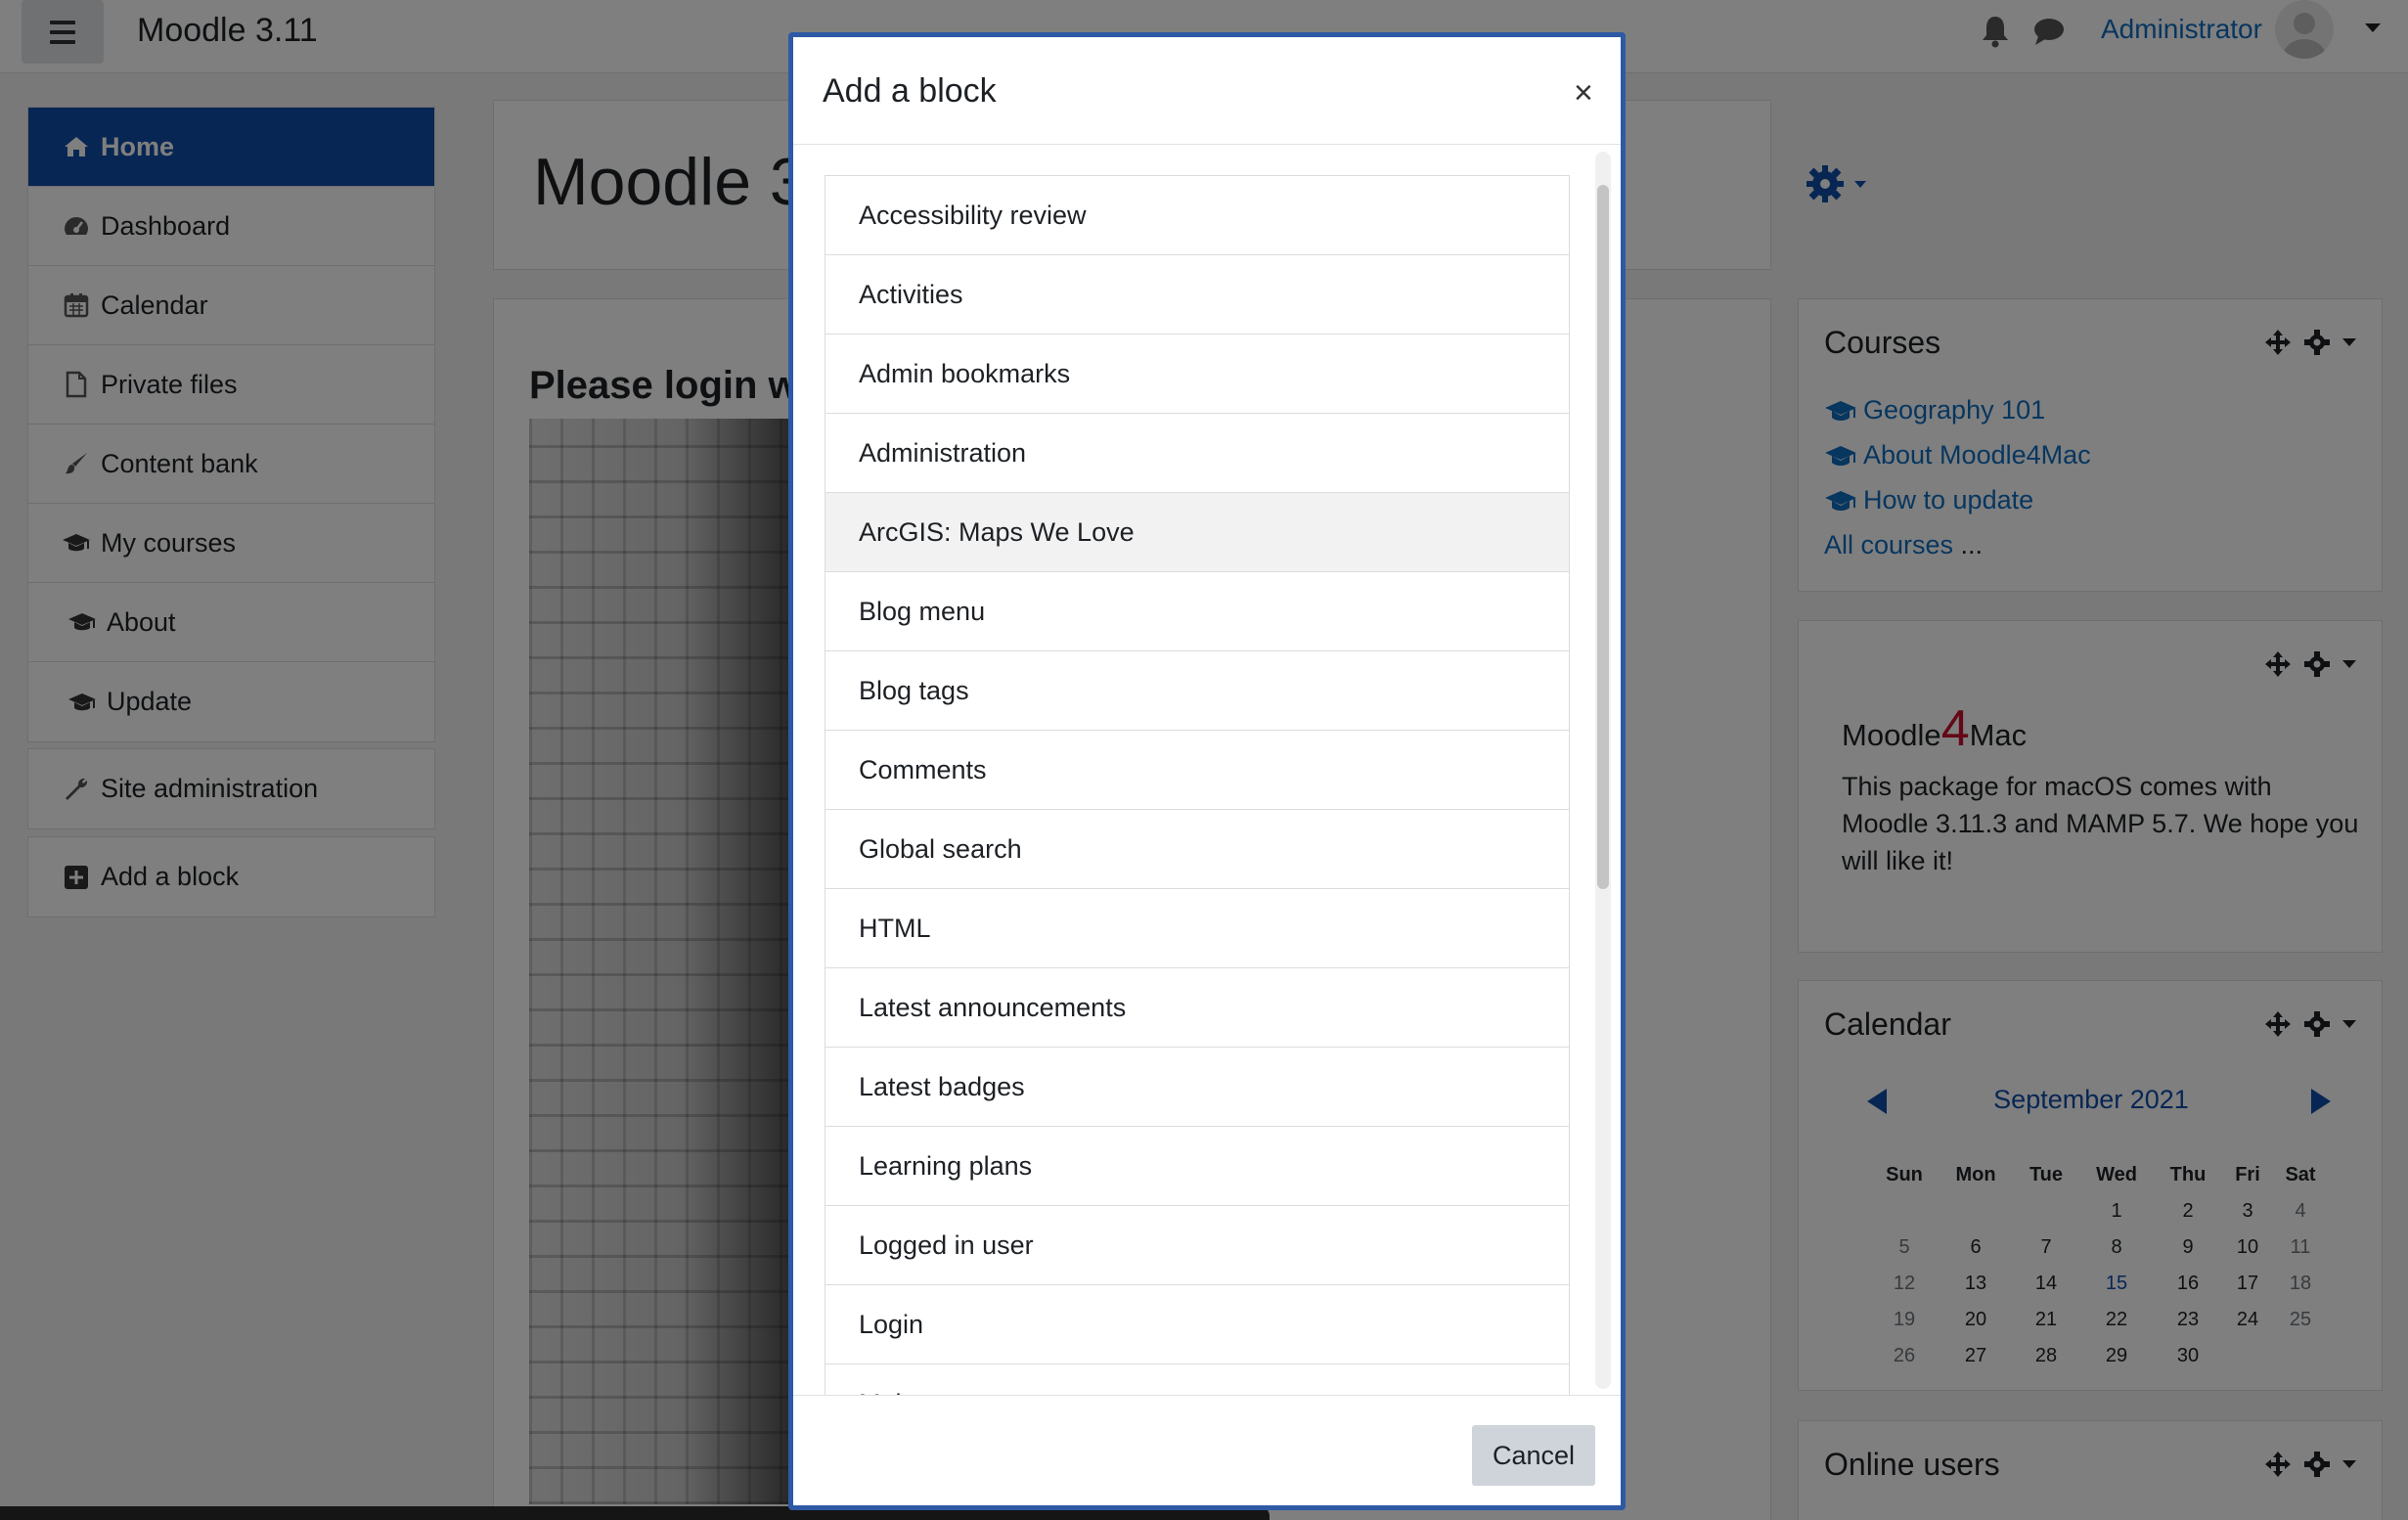 The height and width of the screenshot is (1520, 2408). I want to click on list-item: Latest announcements, so click(1197, 1008).